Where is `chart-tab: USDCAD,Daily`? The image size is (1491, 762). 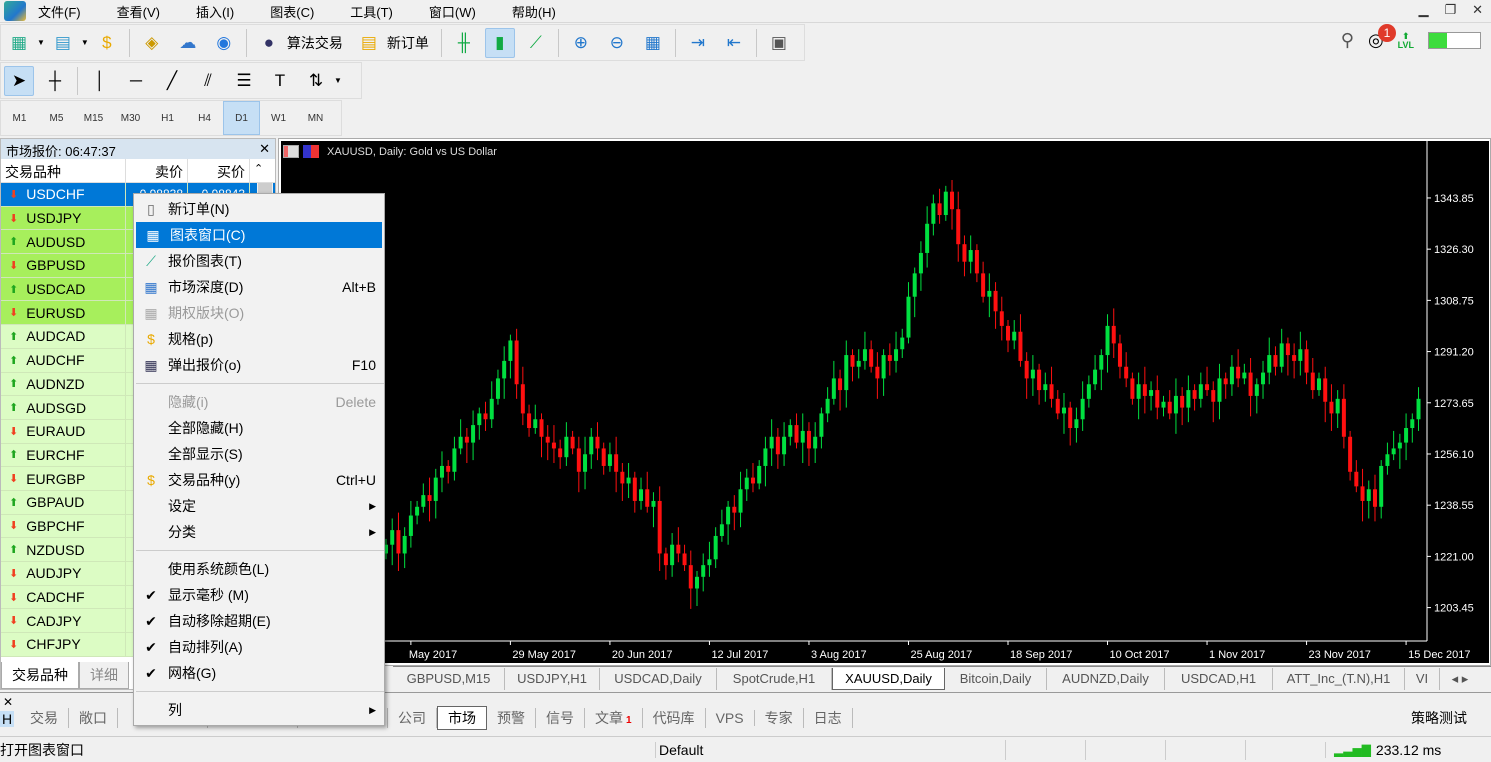
chart-tab: USDCAD,Daily is located at coordinates (658, 678).